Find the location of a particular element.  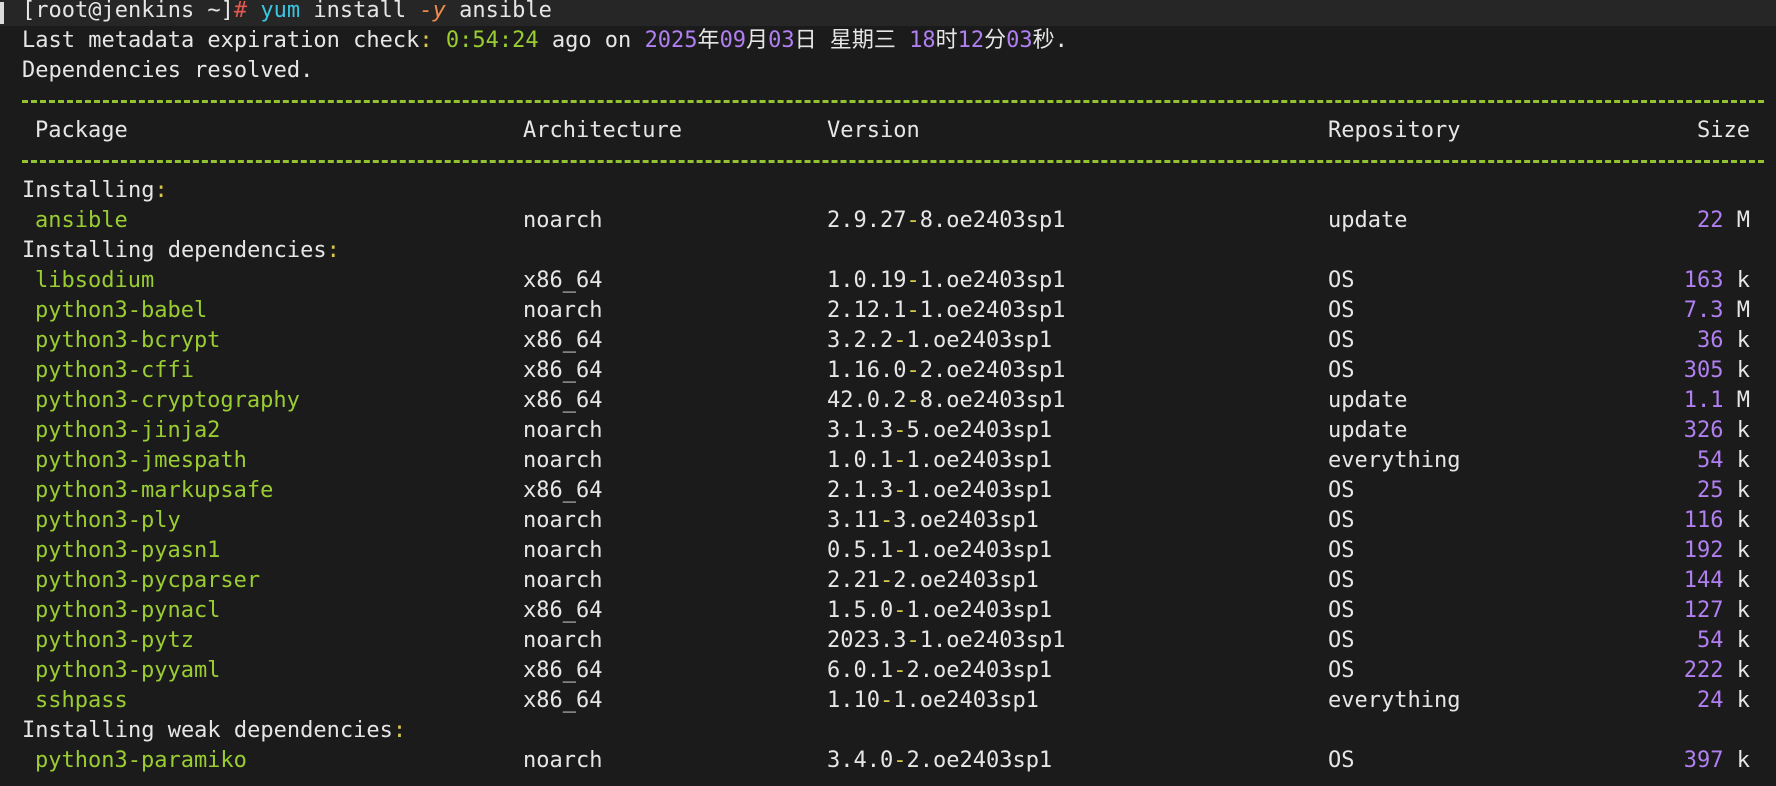

package-name: python3-markupsafe is located at coordinates (154, 490).